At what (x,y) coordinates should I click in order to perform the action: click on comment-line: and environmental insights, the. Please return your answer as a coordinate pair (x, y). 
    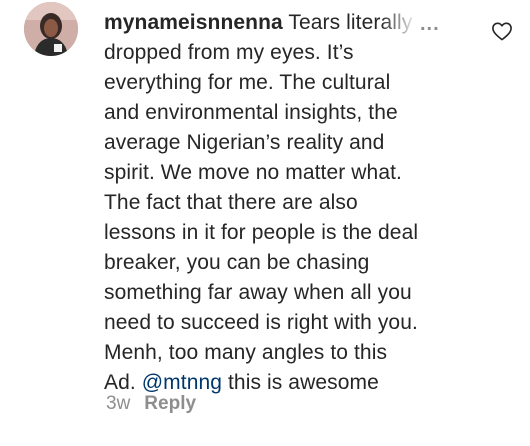
    Looking at the image, I should click on (251, 112).